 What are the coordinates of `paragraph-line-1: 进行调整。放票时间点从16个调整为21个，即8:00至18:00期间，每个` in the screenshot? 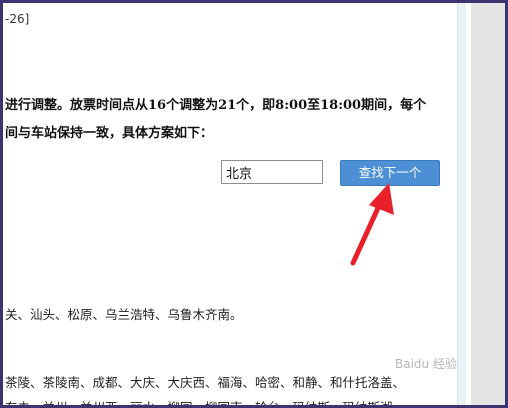 It's located at (216, 105).